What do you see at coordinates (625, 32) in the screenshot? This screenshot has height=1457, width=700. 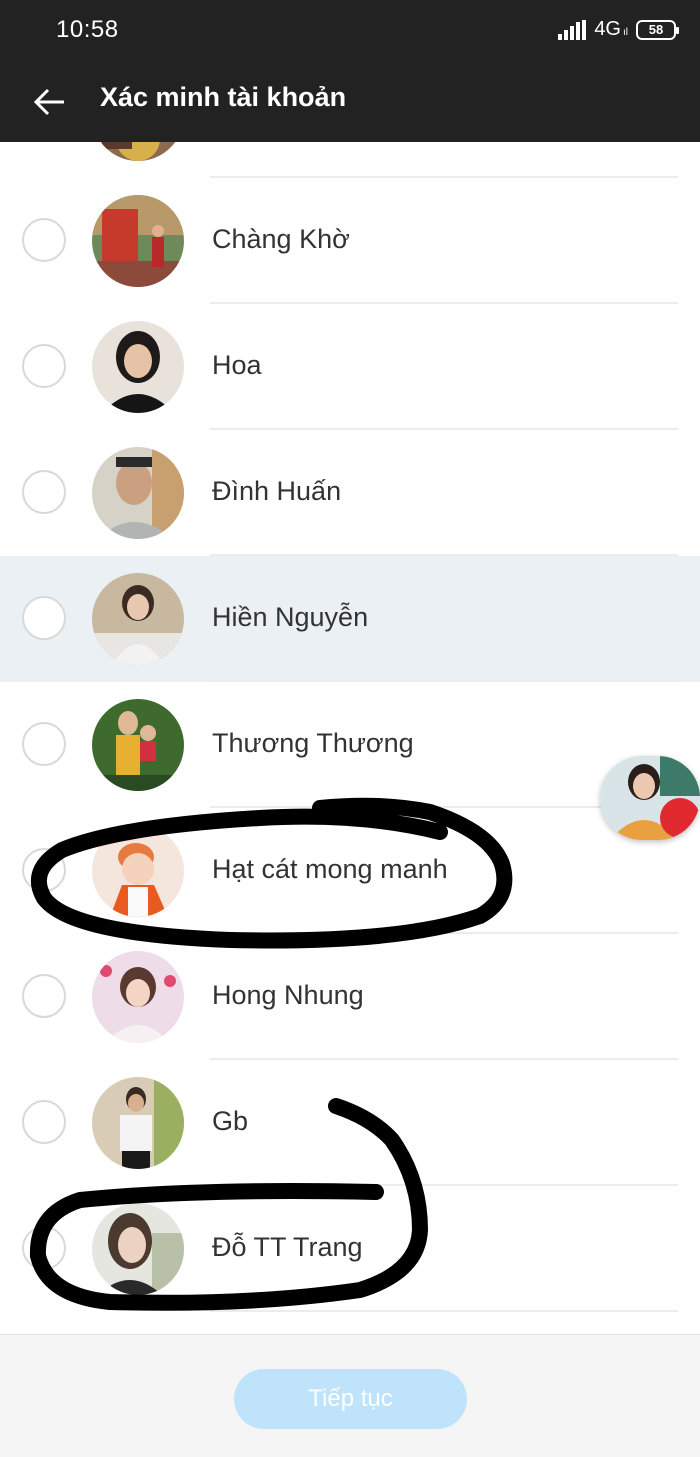 I see `network-activity: ıl` at bounding box center [625, 32].